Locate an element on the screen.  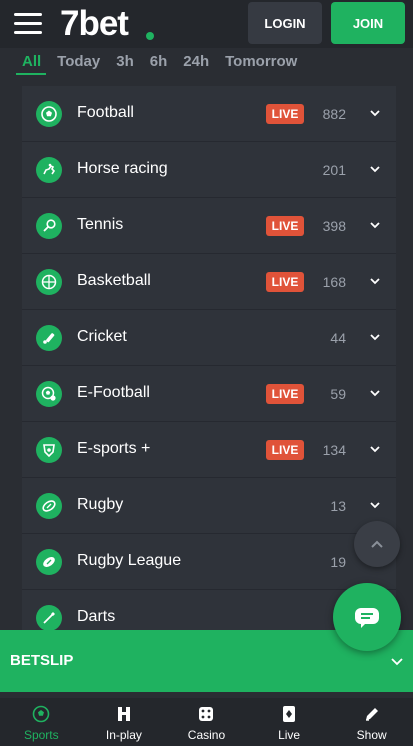
tab-tomorrow: Tomorrow is located at coordinates (261, 61).